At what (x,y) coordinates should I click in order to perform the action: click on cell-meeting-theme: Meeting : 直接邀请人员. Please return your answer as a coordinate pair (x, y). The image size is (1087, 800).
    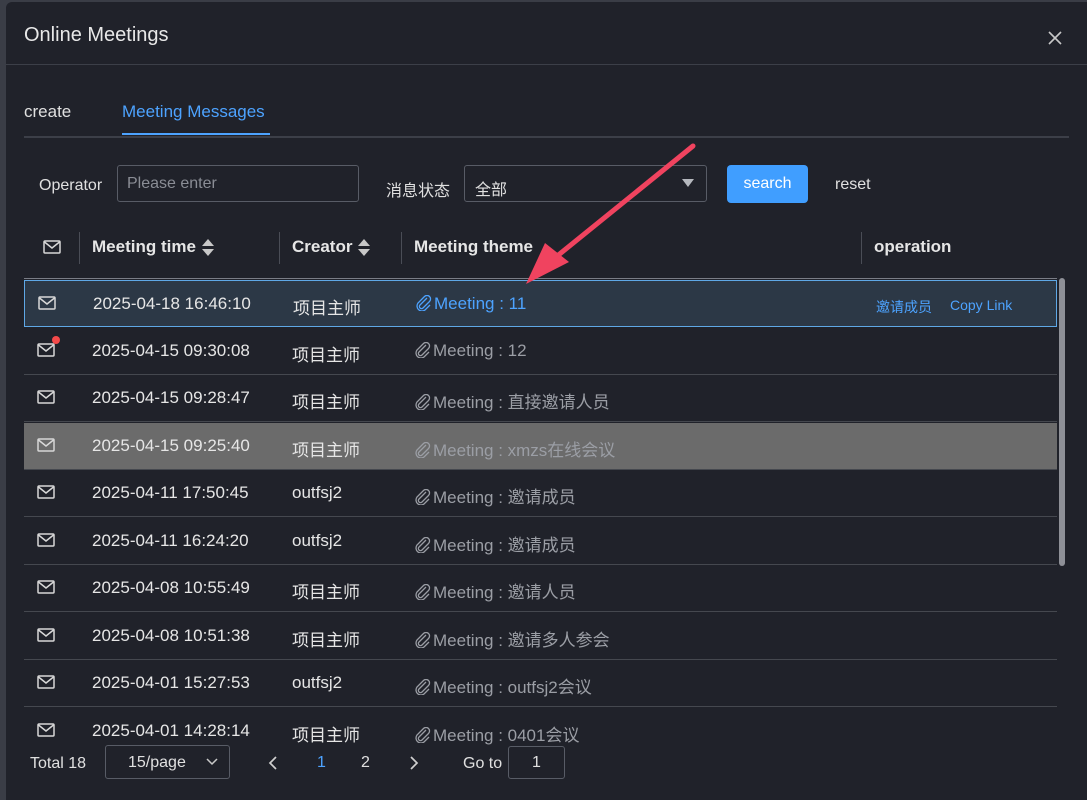
    Looking at the image, I should click on (512, 400).